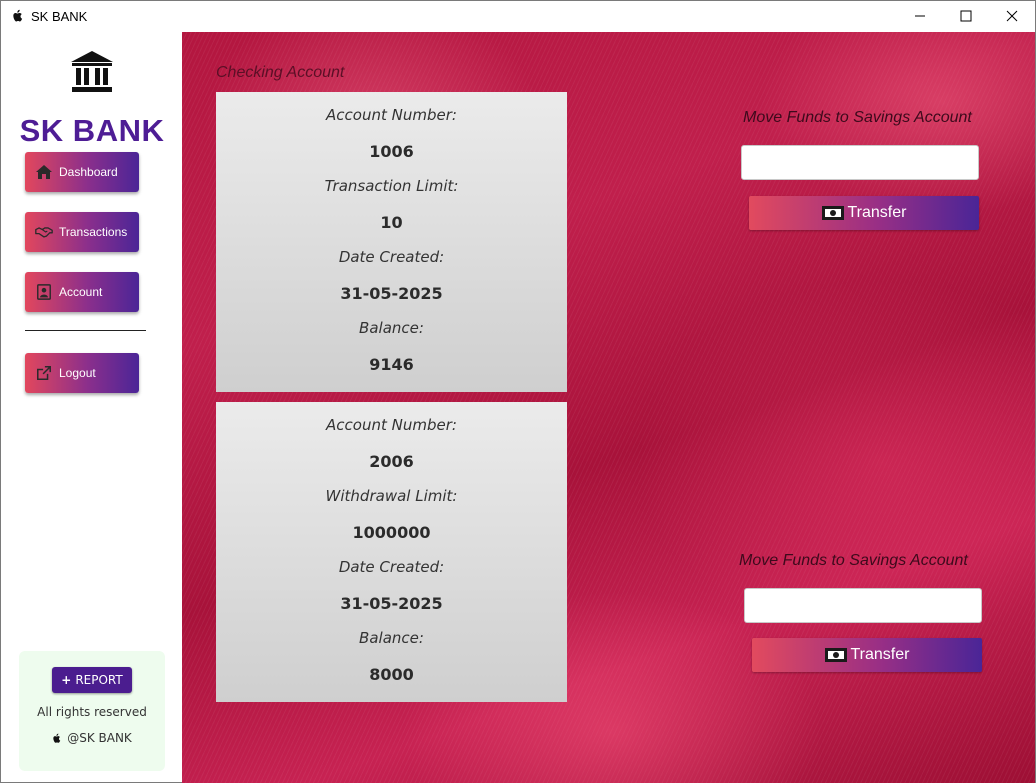  I want to click on transfer-amount-input-top, so click(860, 162).